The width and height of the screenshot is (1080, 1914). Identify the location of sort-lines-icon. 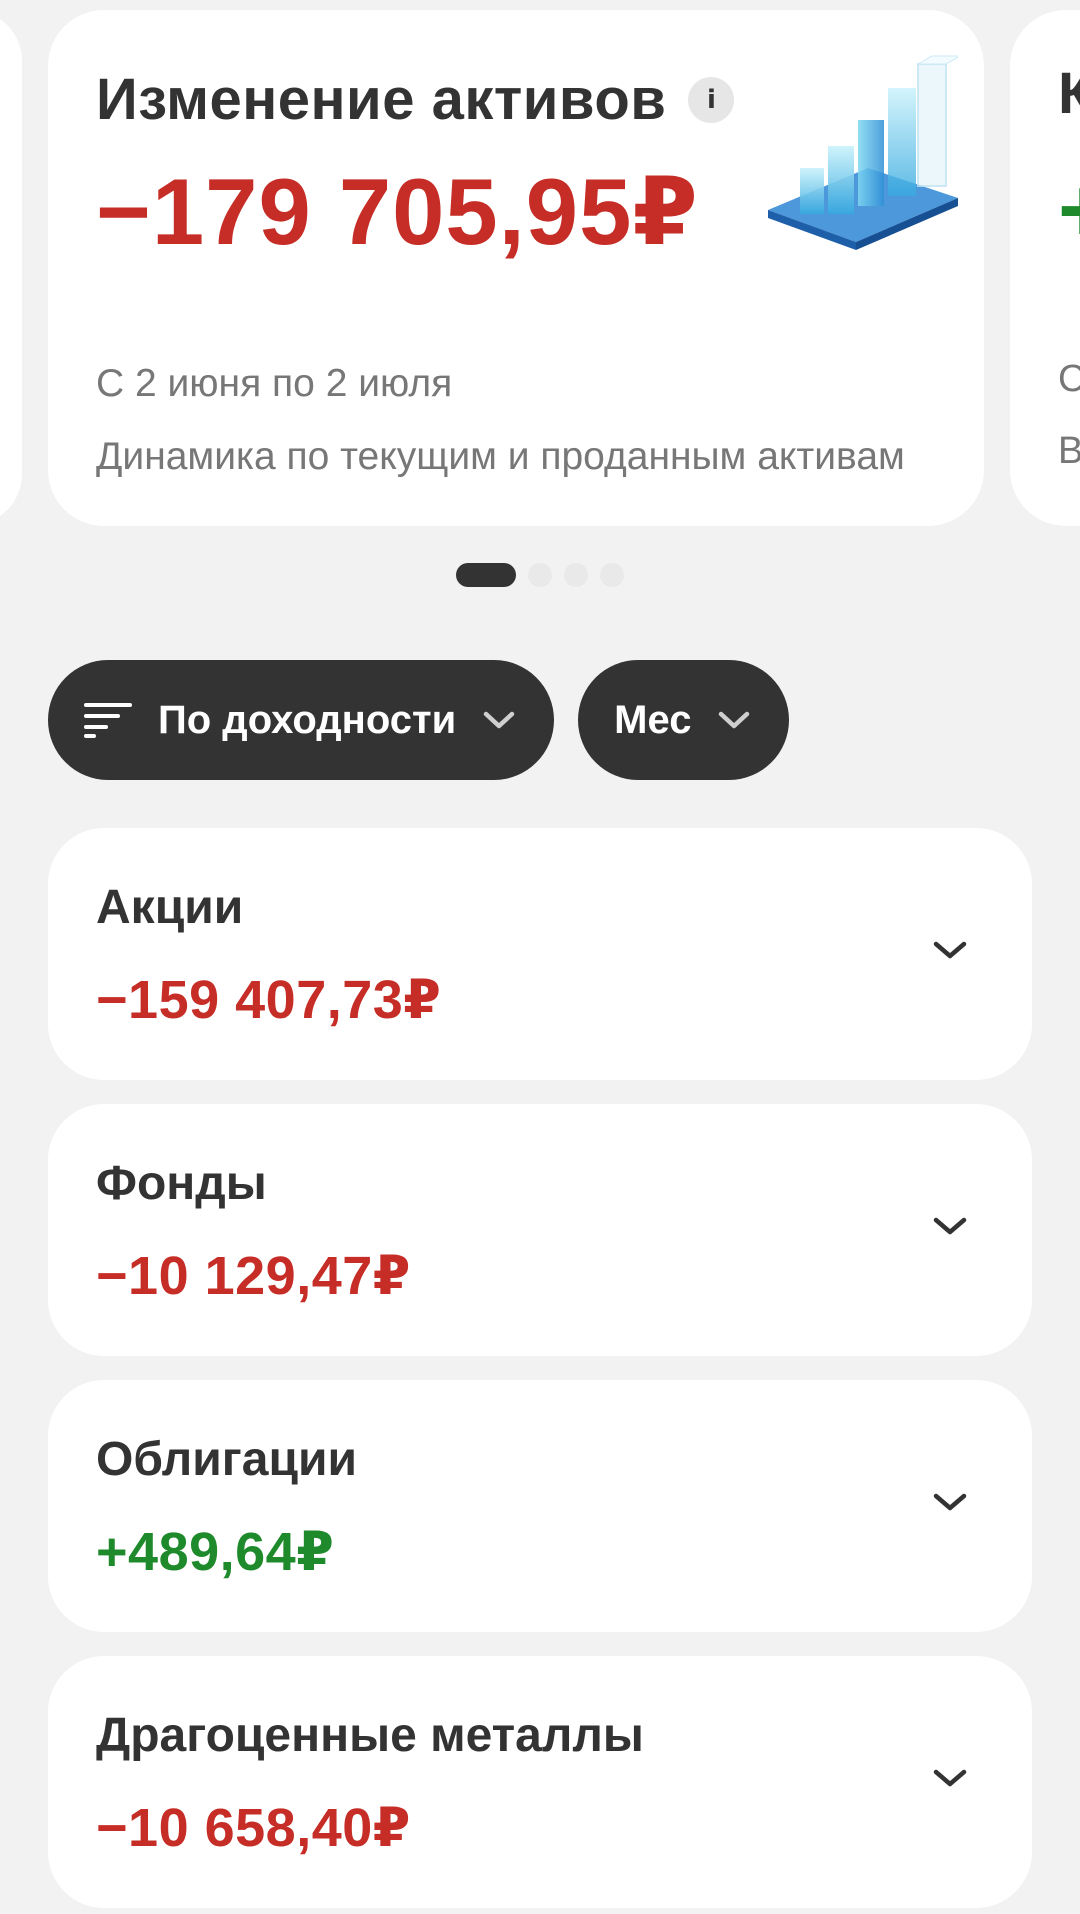
(108, 720).